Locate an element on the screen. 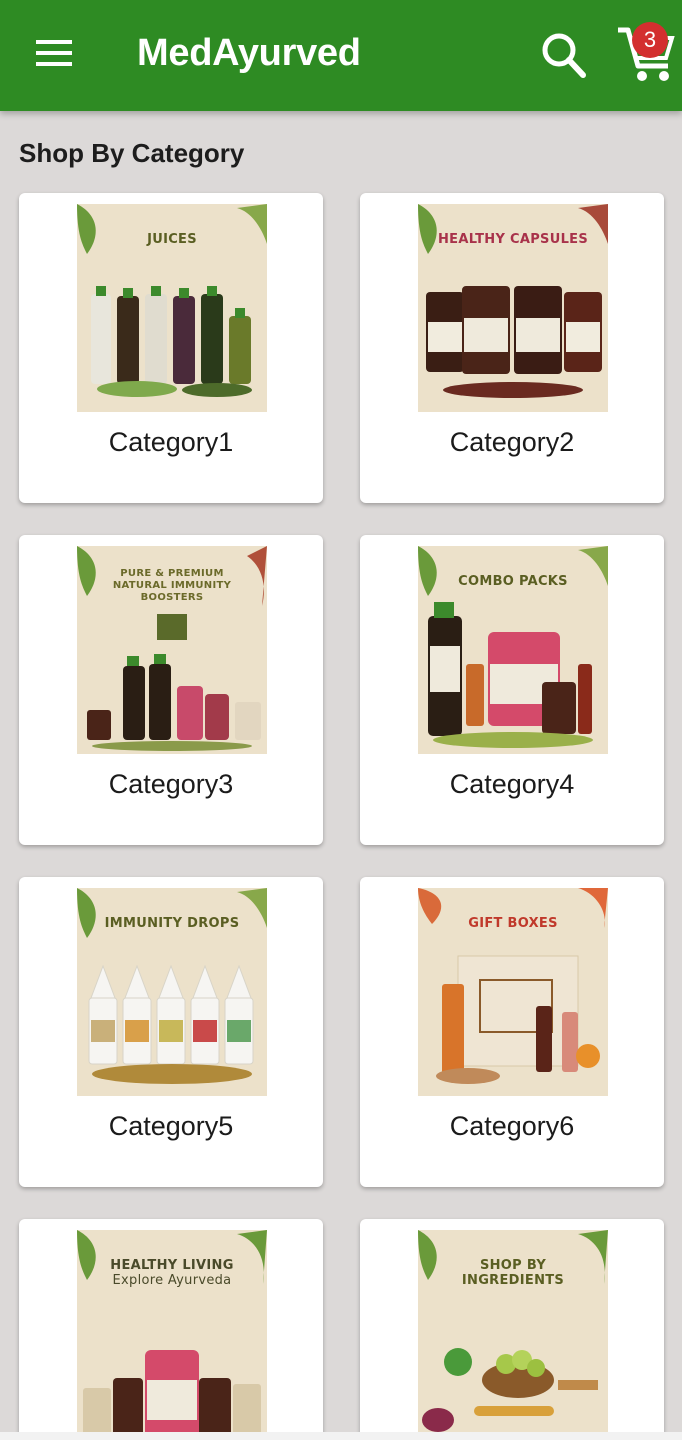  category-card-4: COMBO PACKS Category4 is located at coordinates (512, 690).